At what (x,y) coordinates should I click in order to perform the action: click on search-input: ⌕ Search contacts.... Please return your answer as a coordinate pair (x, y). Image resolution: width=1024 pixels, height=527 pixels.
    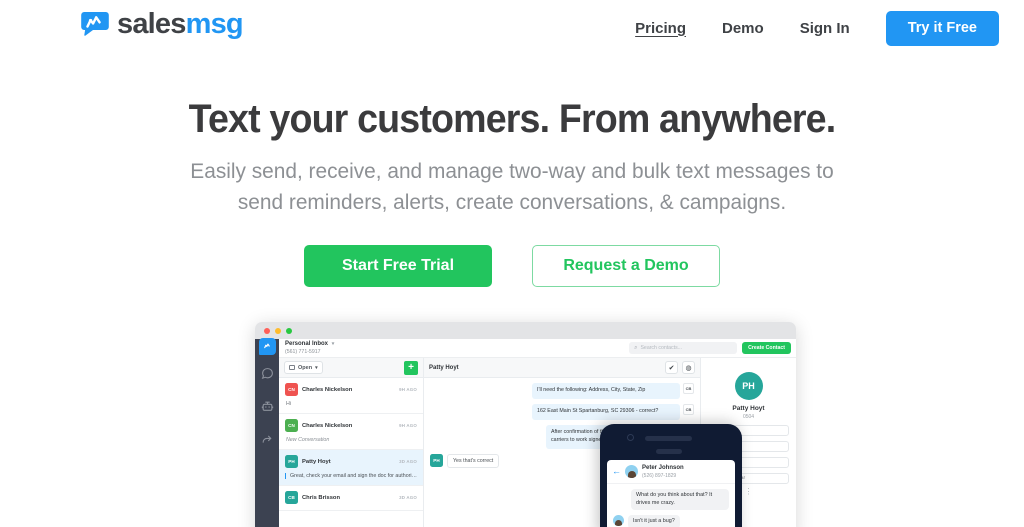
    Looking at the image, I should click on (683, 348).